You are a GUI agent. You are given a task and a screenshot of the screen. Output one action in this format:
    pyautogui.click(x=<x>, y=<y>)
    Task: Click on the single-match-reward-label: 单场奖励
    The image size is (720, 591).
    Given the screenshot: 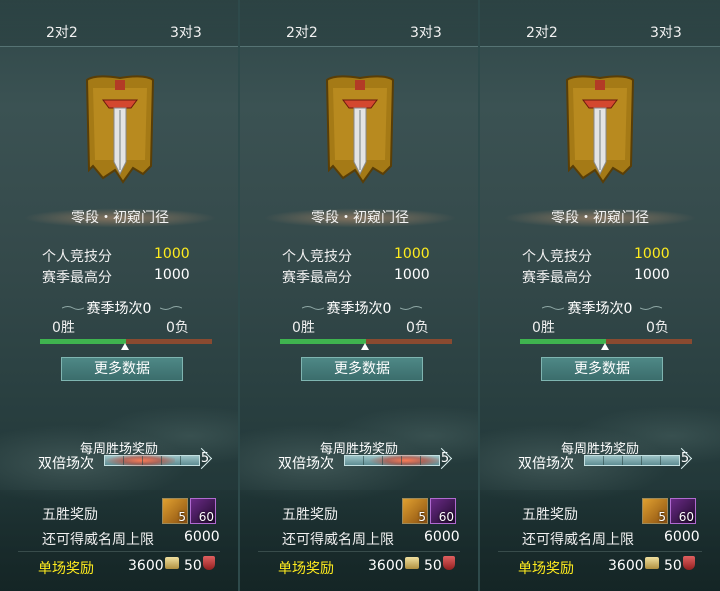 What is the action you would take?
    pyautogui.click(x=546, y=569)
    